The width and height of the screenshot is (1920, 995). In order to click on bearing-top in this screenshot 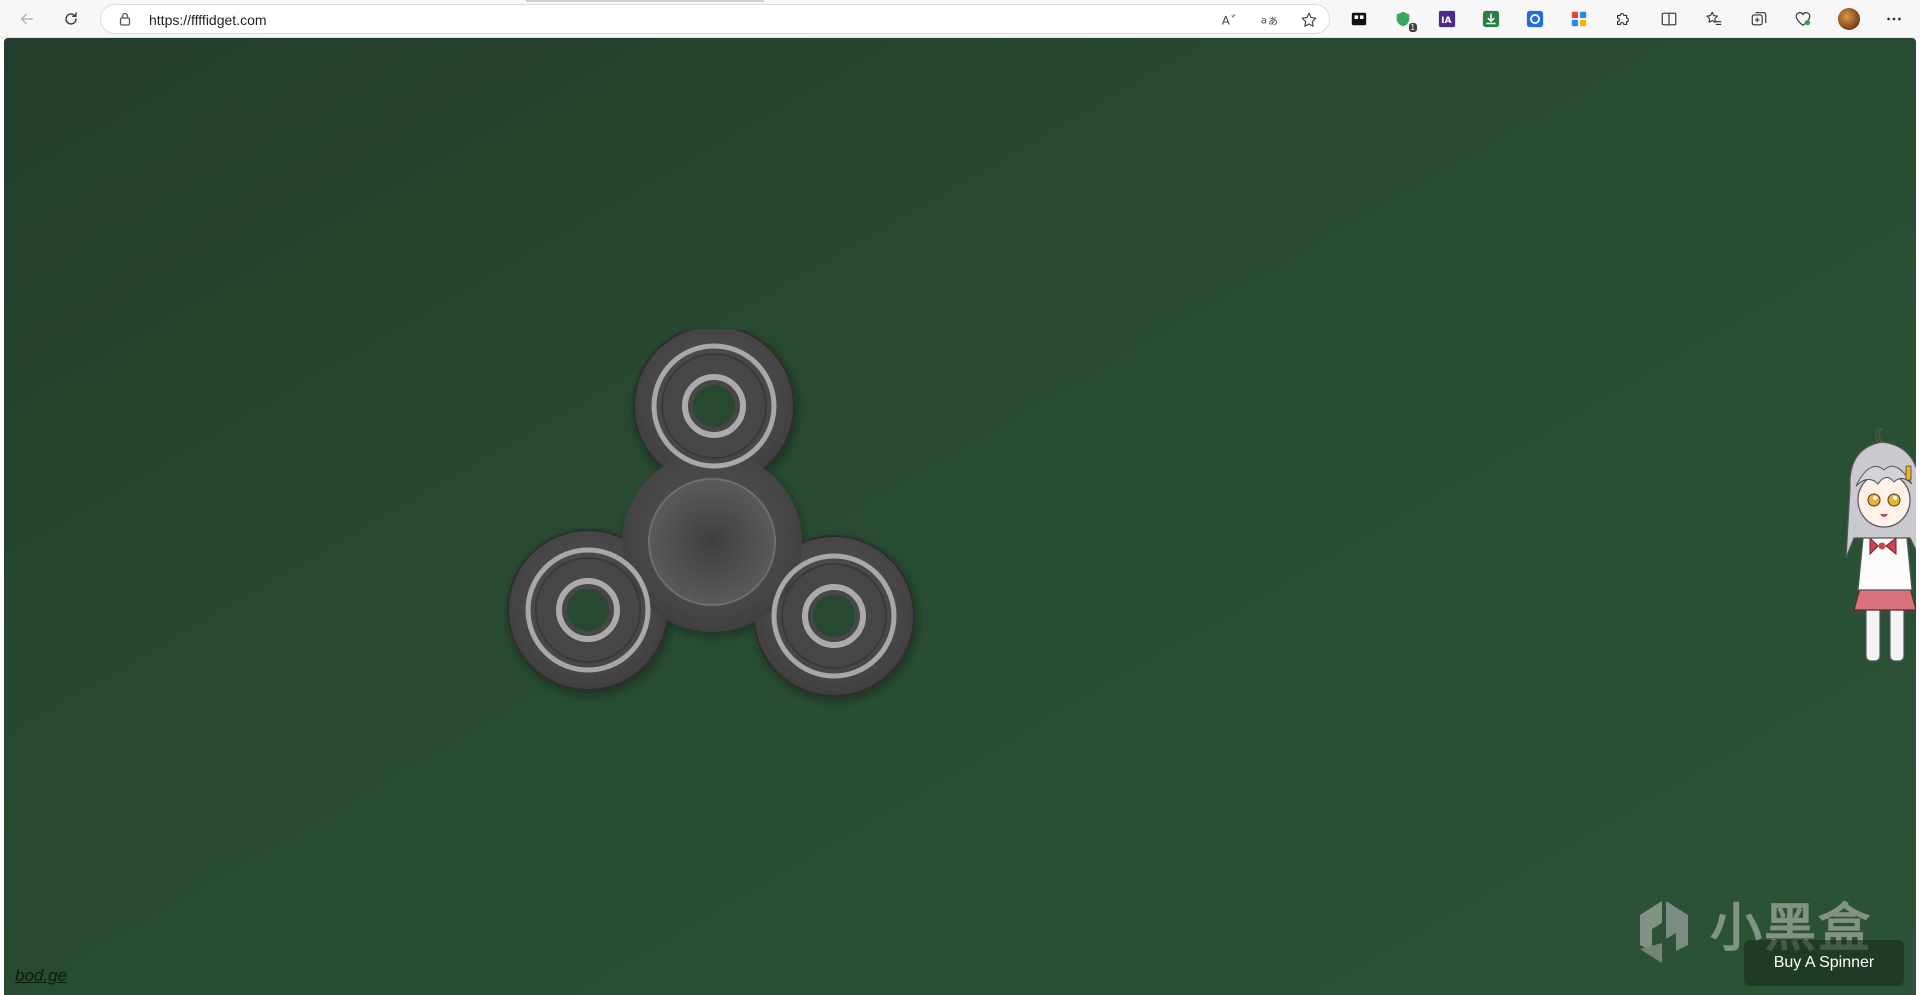, I will do `click(714, 406)`.